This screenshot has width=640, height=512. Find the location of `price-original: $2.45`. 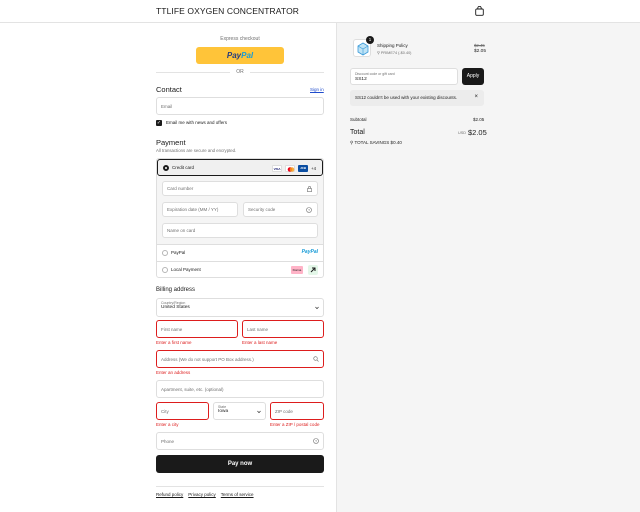

price-original: $2.45 is located at coordinates (479, 45).